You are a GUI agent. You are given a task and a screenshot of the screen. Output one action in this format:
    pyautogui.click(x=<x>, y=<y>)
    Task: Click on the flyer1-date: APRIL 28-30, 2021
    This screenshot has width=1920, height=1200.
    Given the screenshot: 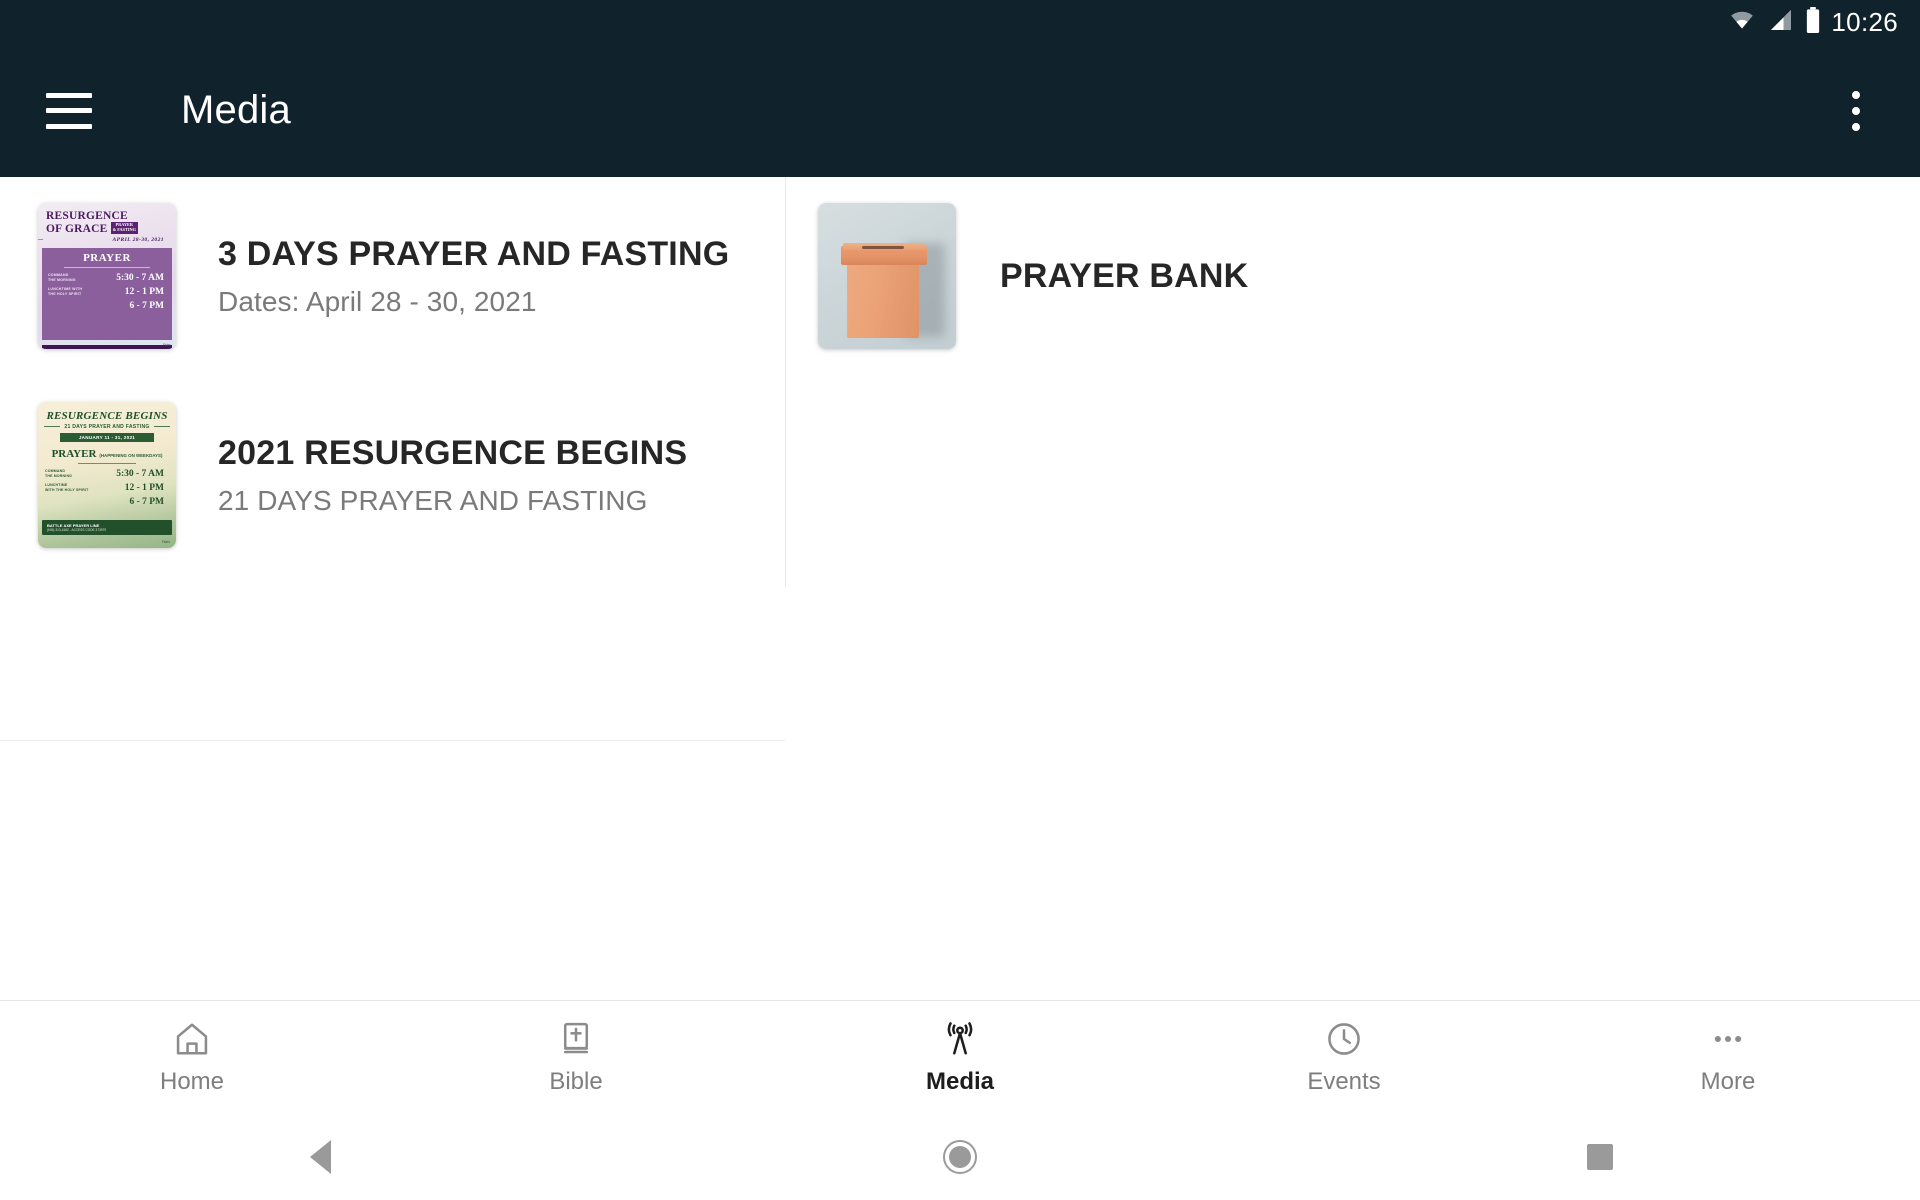 What is the action you would take?
    pyautogui.click(x=104, y=239)
    